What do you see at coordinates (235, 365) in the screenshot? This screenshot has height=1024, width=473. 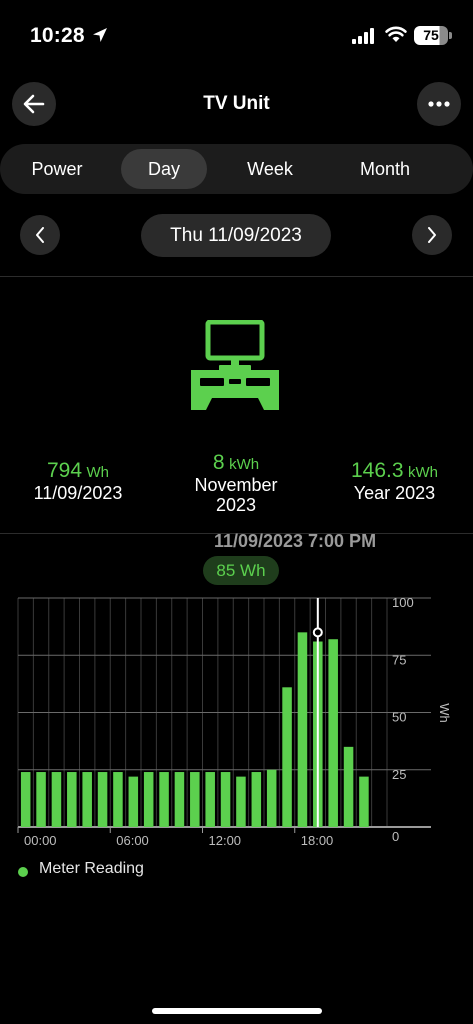 I see `tv-unit-icon` at bounding box center [235, 365].